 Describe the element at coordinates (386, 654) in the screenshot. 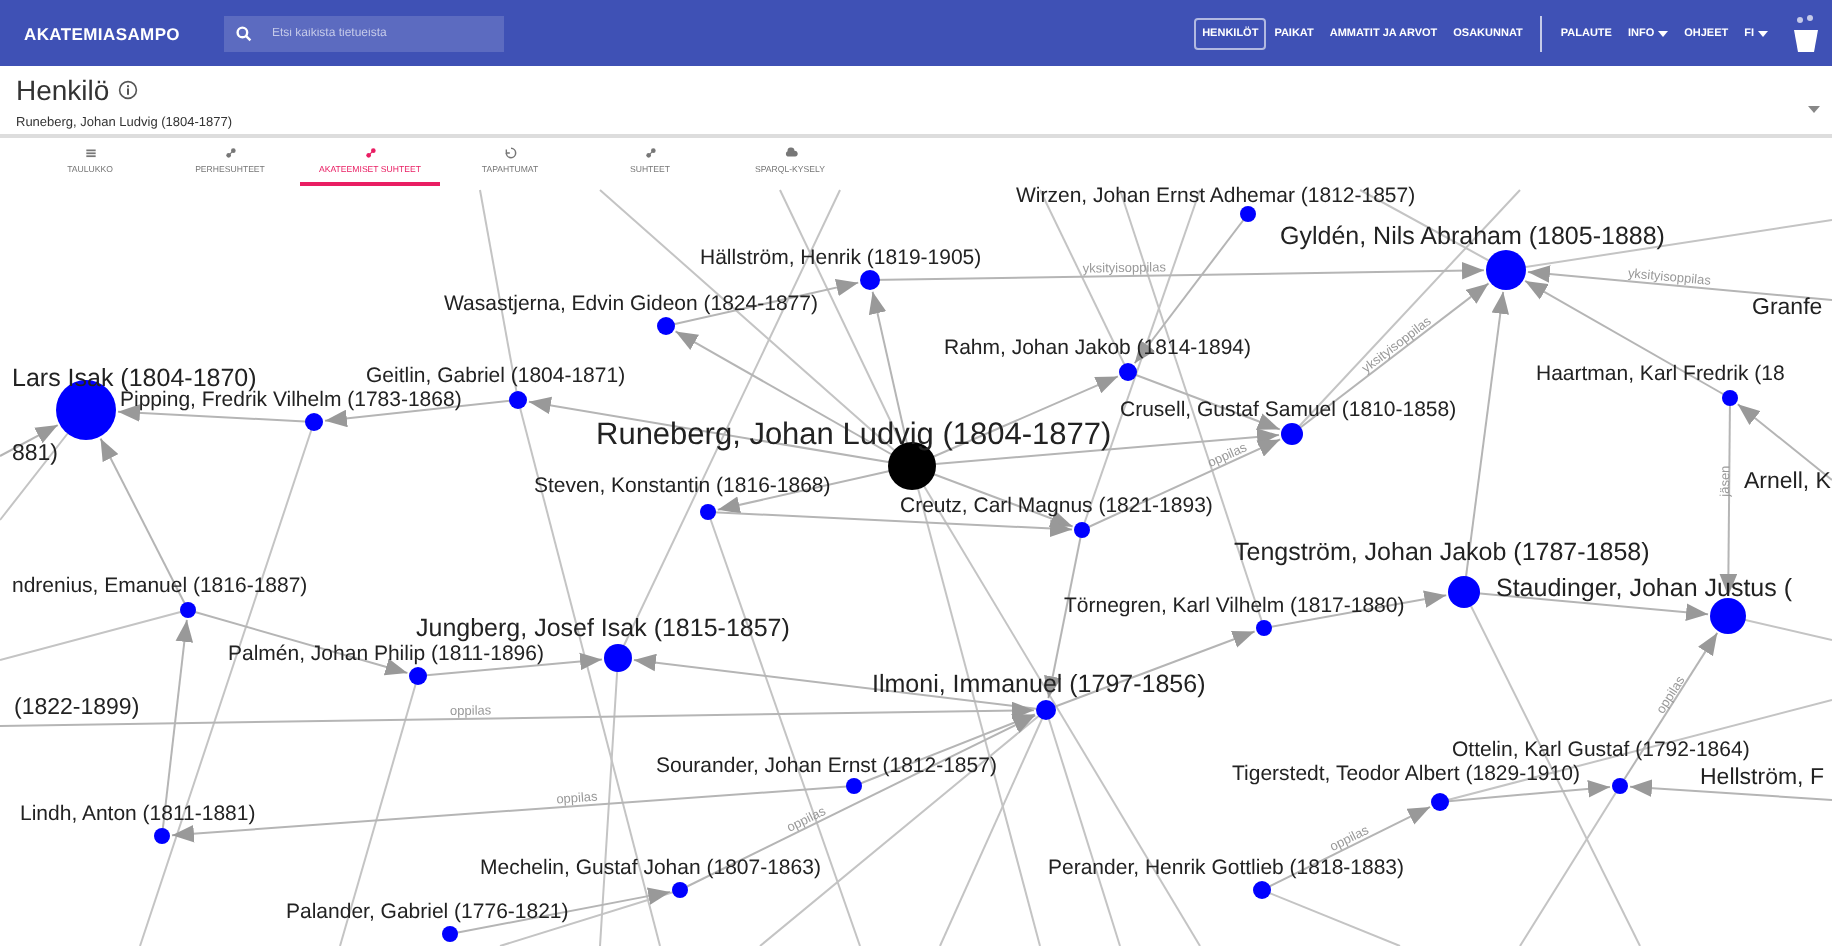

I see `node-label: Palmén, Johan Philip (1811-1896)` at that location.